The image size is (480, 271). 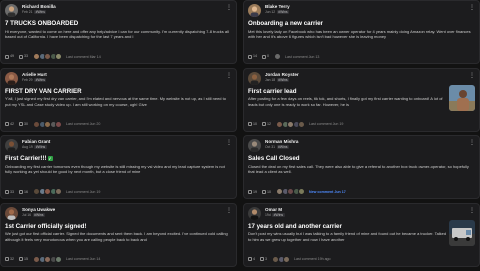 What do you see at coordinates (263, 259) in the screenshot?
I see `comment-button: 3` at bounding box center [263, 259].